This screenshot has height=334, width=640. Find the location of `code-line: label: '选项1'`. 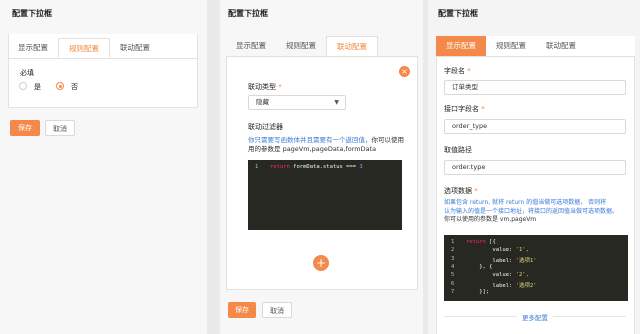

code-line: label: '选项1' is located at coordinates (501, 260).